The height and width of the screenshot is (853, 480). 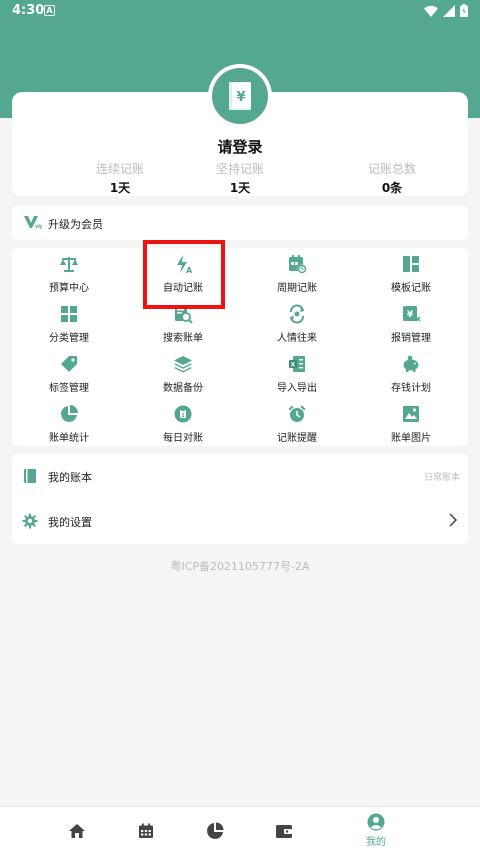 I want to click on status-a-badge: A, so click(x=49, y=10).